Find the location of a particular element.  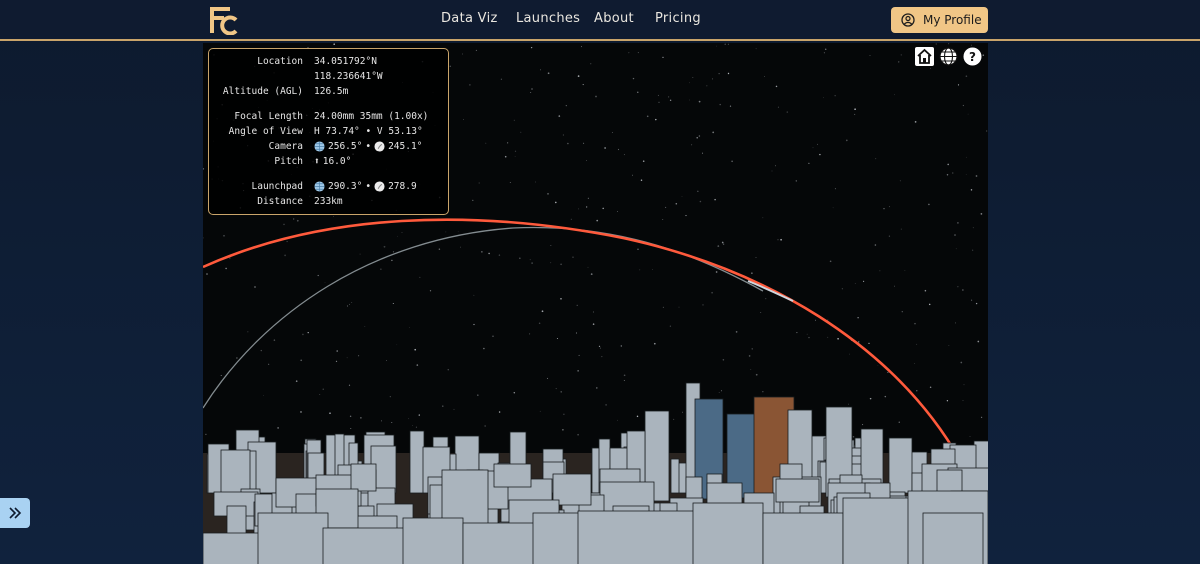

expand-sidebar-button is located at coordinates (15, 513).